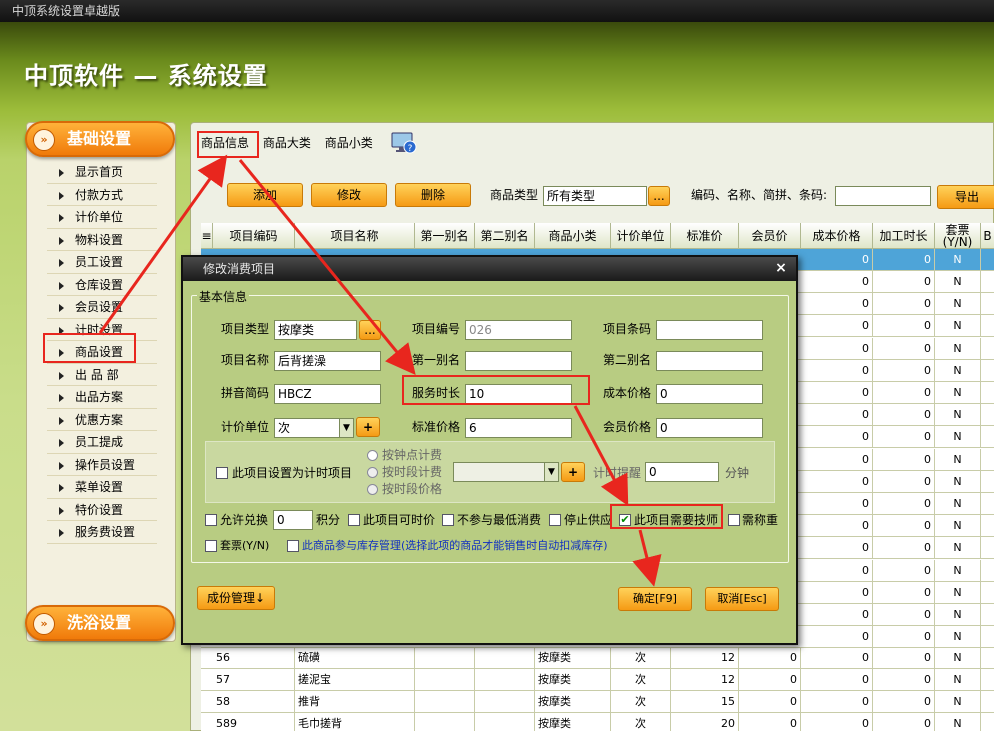 Image resolution: width=994 pixels, height=731 pixels. I want to click on pinyin-field: HBCZ, so click(327, 394).